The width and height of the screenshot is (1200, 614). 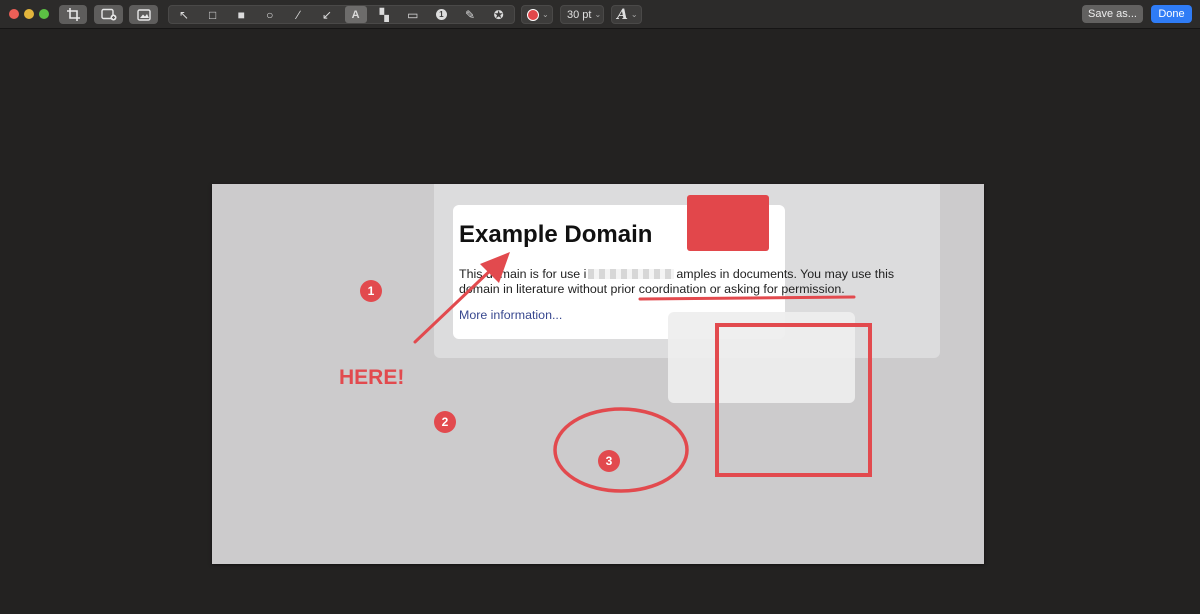 I want to click on arrow-icon: ↙, so click(x=327, y=14).